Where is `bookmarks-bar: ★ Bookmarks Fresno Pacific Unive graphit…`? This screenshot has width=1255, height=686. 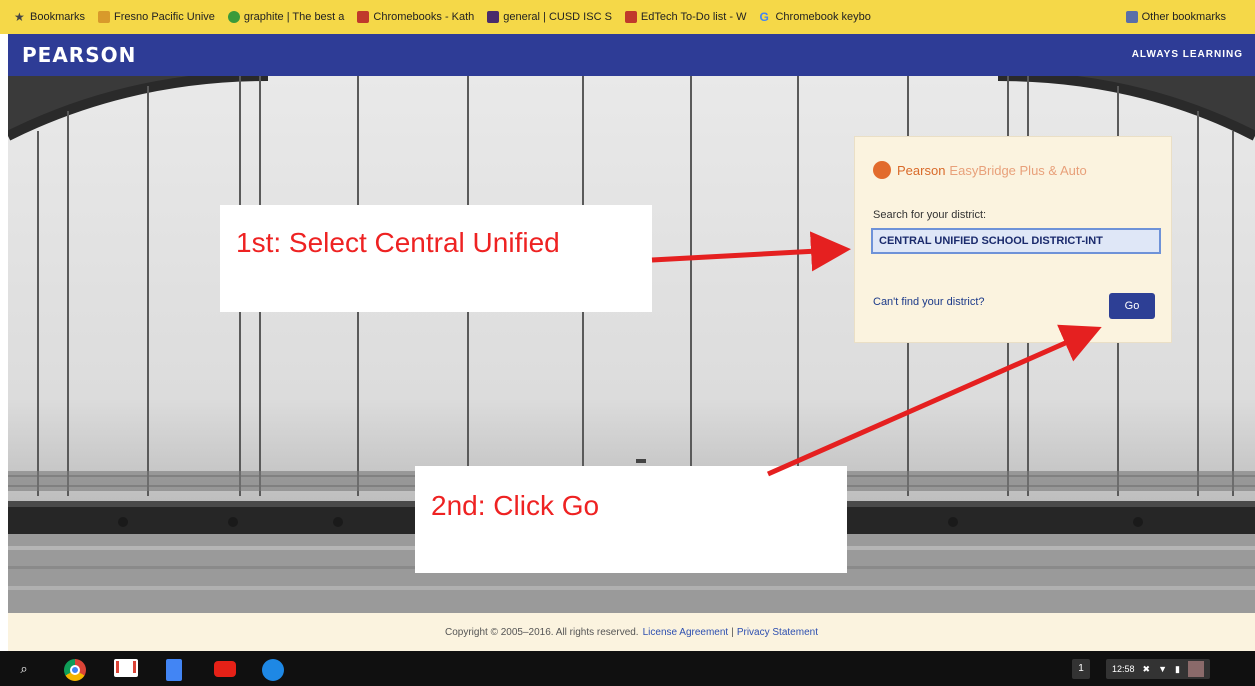 bookmarks-bar: ★ Bookmarks Fresno Pacific Unive graphit… is located at coordinates (627, 17).